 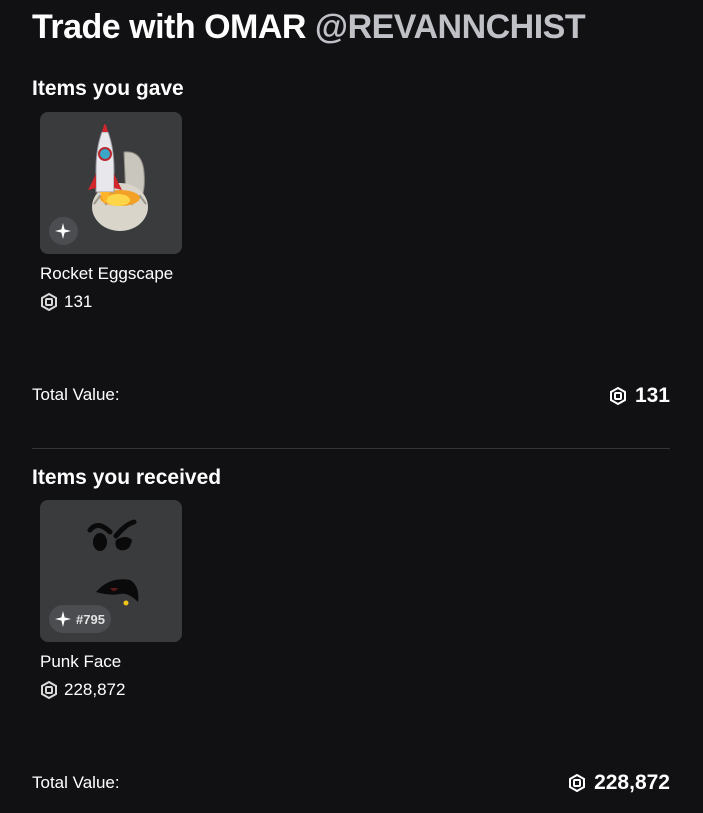 I want to click on total-value-received-amount: 228,872, so click(x=632, y=782).